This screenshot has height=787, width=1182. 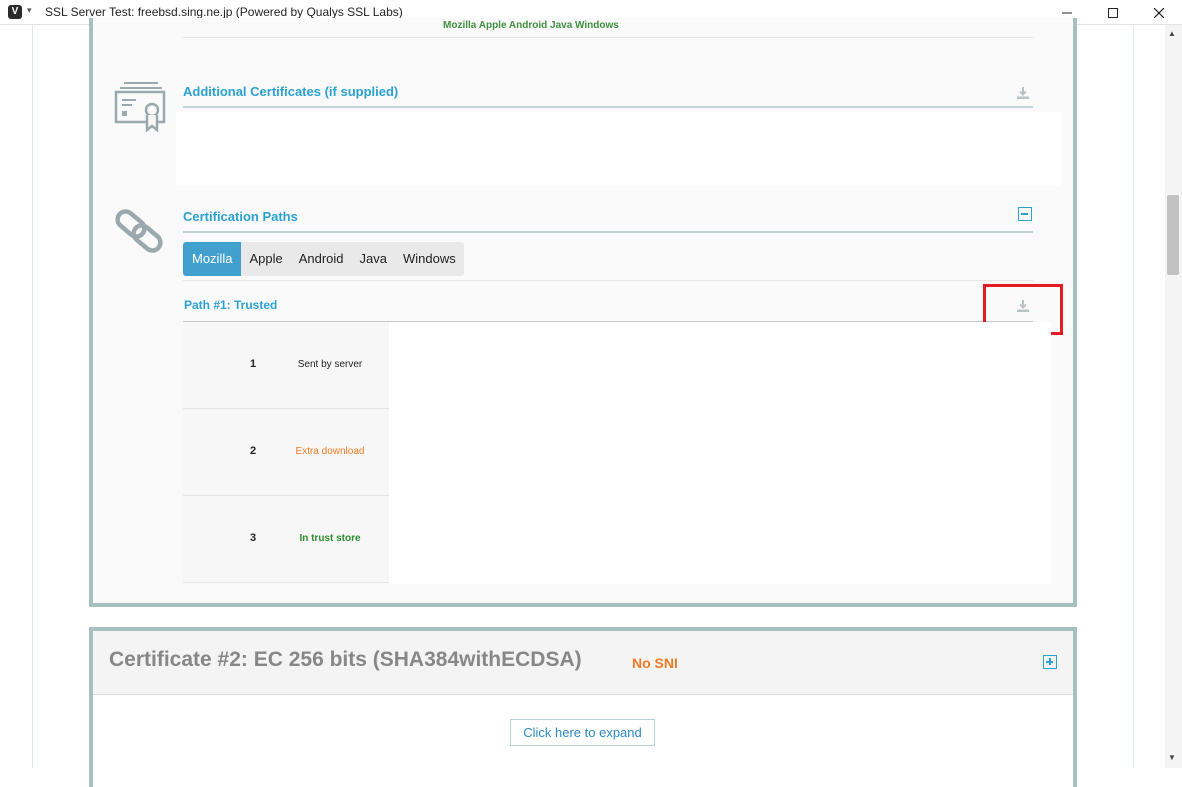 I want to click on scroll-down-arrow-icon: ▼, so click(x=1172, y=757).